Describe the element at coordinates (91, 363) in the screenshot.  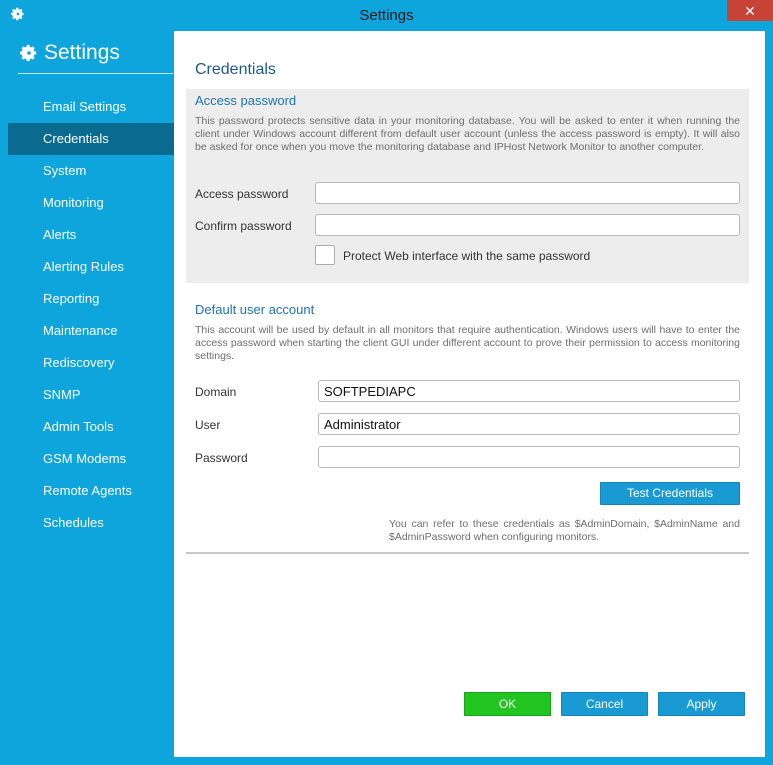
I see `sidebar-item-rediscovery: Rediscovery` at that location.